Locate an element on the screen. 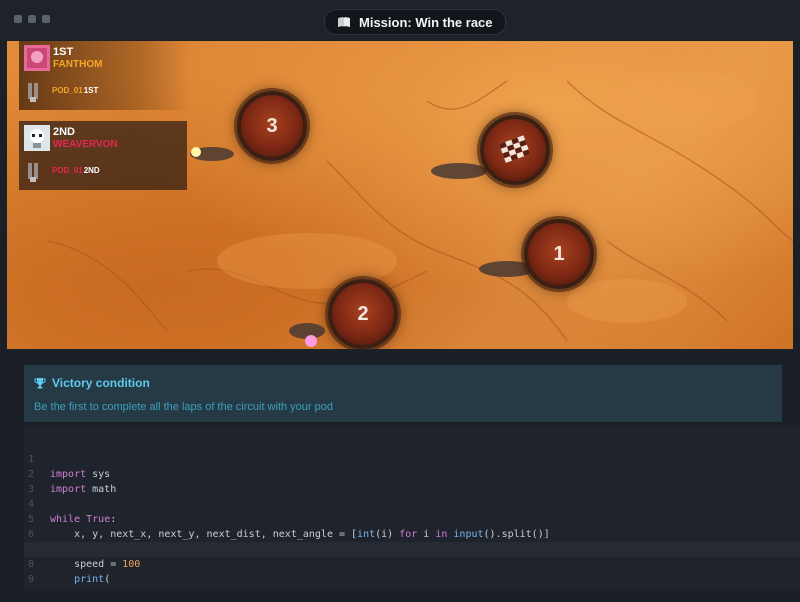 This screenshot has width=800, height=602. checkpoint-number: 1 is located at coordinates (559, 254).